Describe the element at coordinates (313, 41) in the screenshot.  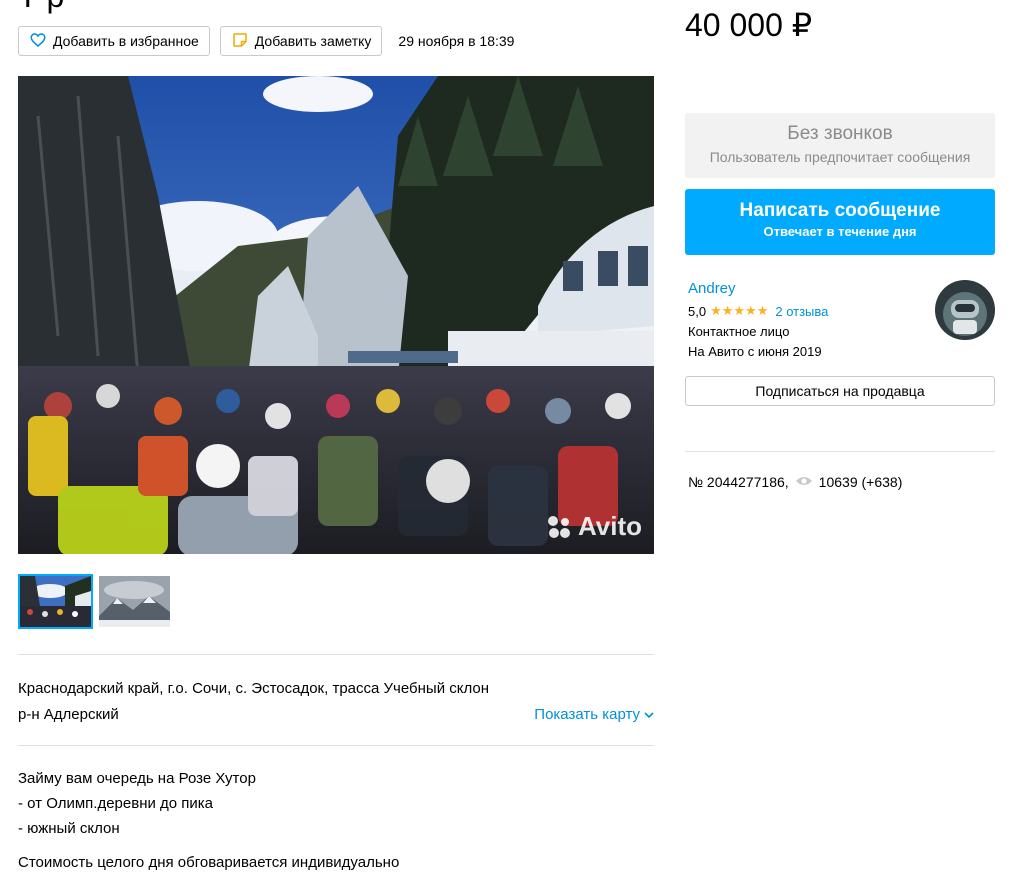
I see `add-note-label: Добавить заметку` at that location.